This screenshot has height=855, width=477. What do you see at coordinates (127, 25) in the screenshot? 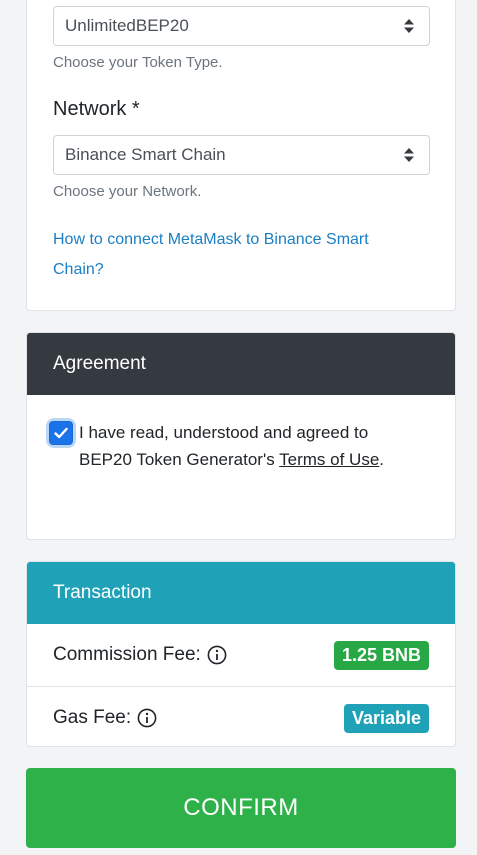
I see `token-type-value: UnlimitedBEP20` at bounding box center [127, 25].